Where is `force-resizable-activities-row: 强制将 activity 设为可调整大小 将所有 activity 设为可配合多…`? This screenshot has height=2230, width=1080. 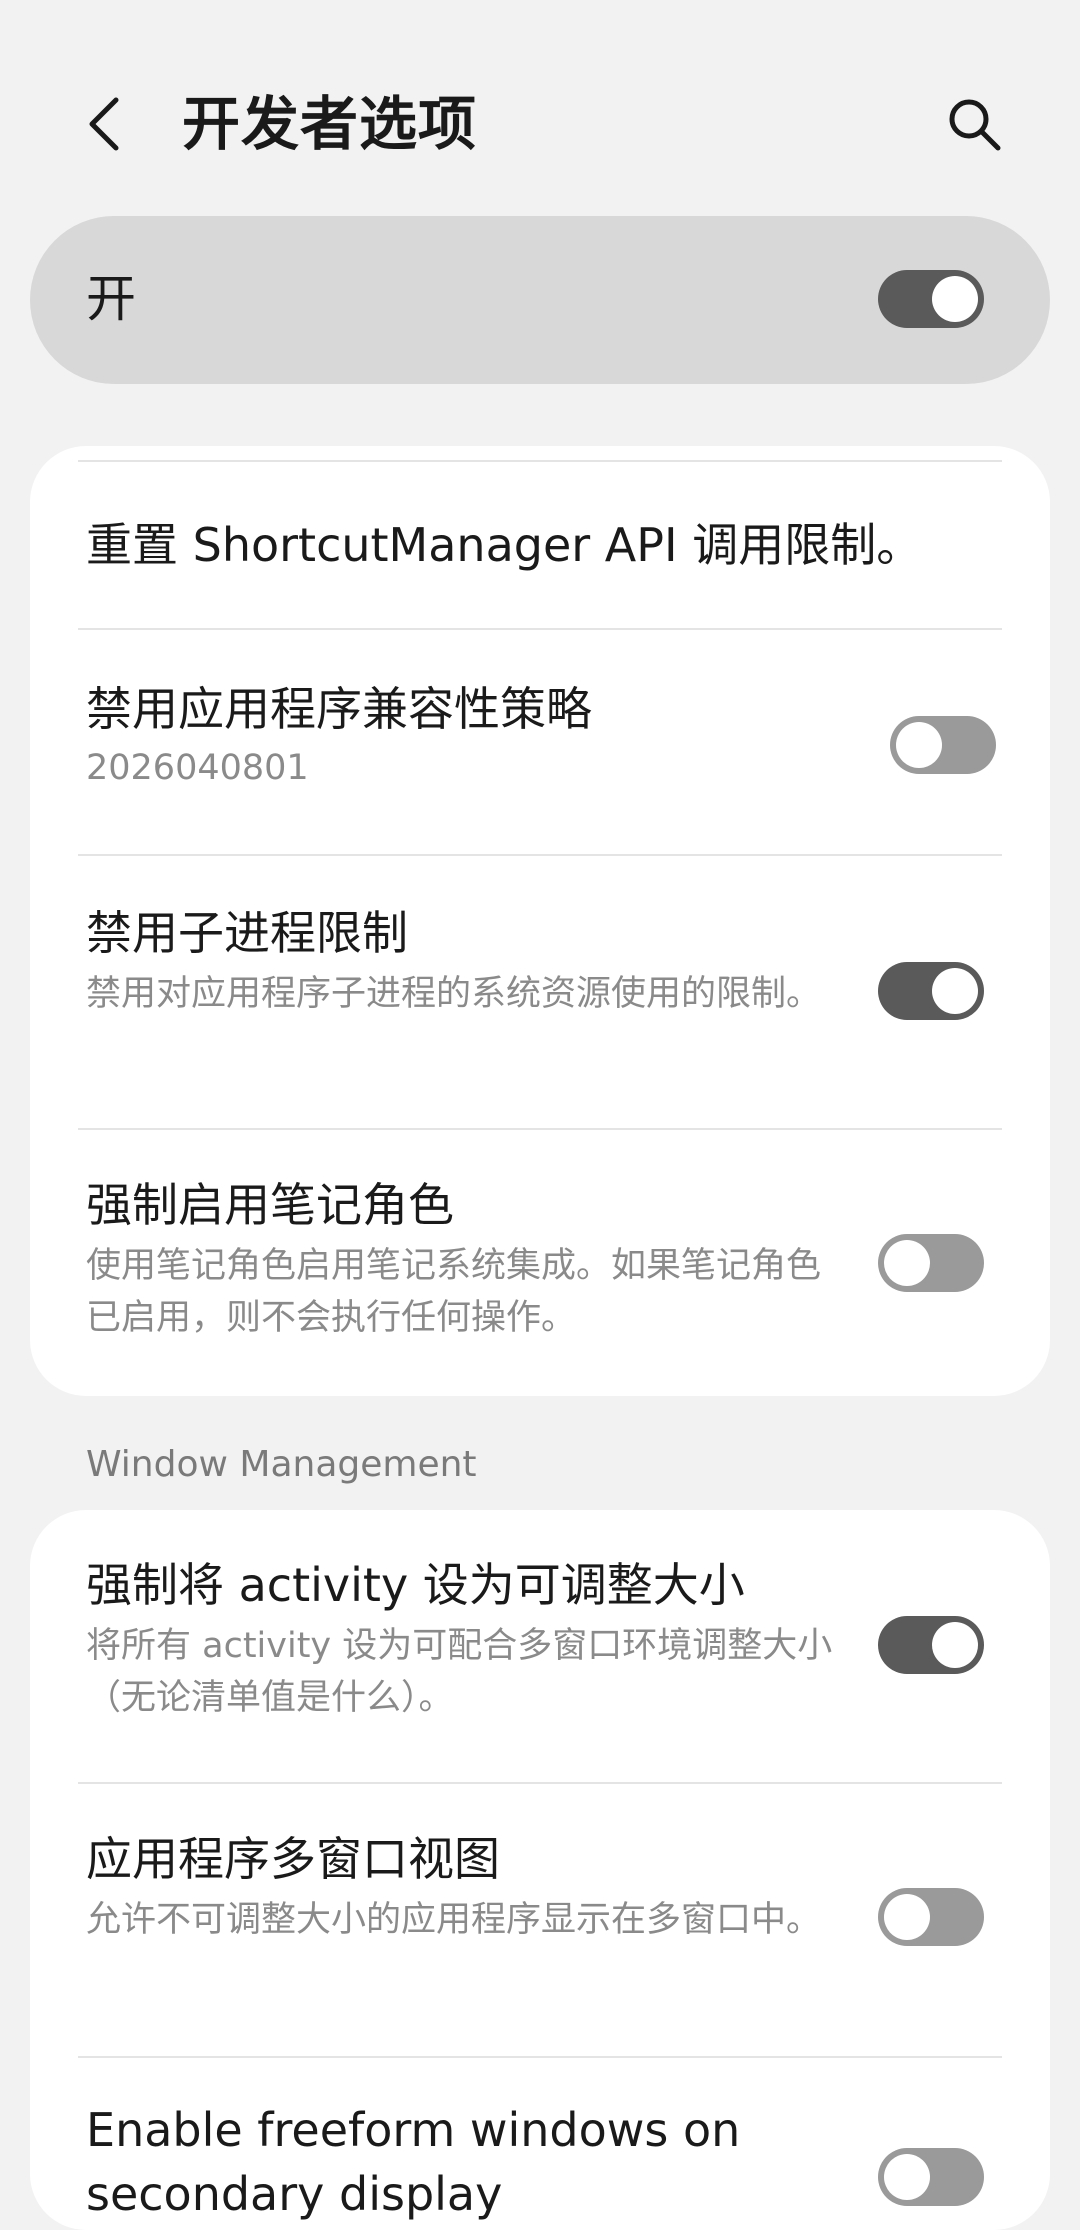 force-resizable-activities-row: 强制将 activity 设为可调整大小 将所有 activity 设为可配合多… is located at coordinates (540, 1646).